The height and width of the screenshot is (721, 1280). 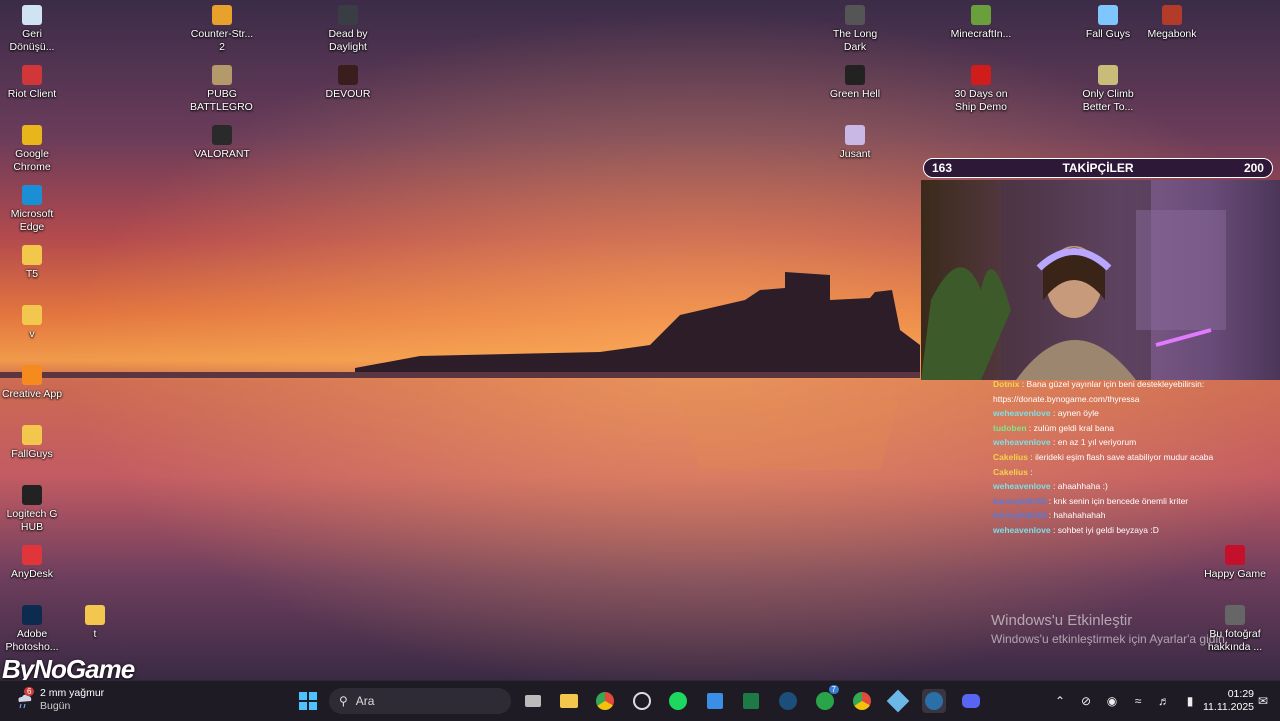 What do you see at coordinates (751, 701) in the screenshot?
I see `excel-button` at bounding box center [751, 701].